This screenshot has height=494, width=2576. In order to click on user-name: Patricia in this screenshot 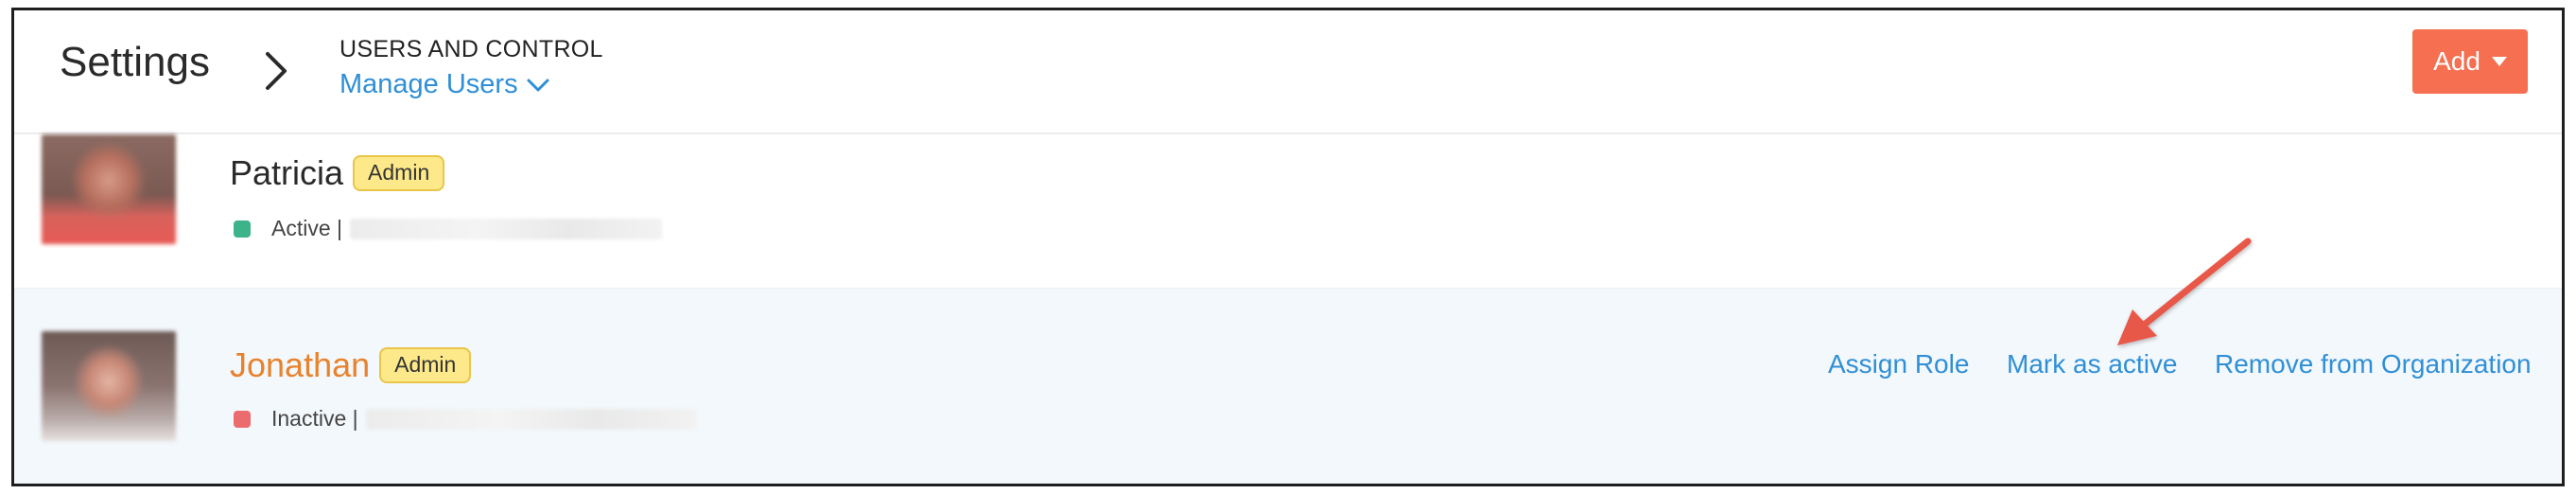, I will do `click(287, 173)`.